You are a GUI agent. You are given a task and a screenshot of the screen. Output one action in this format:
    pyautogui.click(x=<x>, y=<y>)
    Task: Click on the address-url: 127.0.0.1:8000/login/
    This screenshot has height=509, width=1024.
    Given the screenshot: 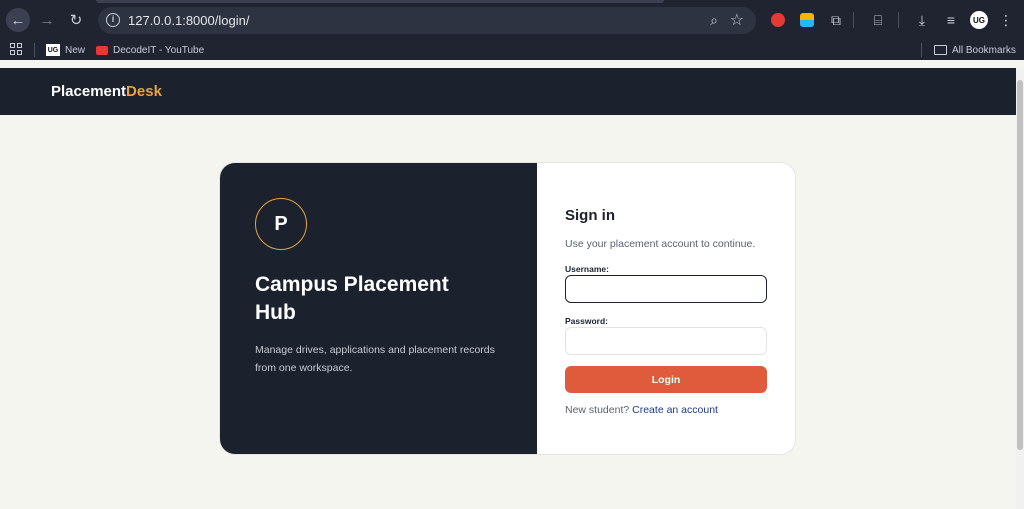 What is the action you would take?
    pyautogui.click(x=188, y=20)
    